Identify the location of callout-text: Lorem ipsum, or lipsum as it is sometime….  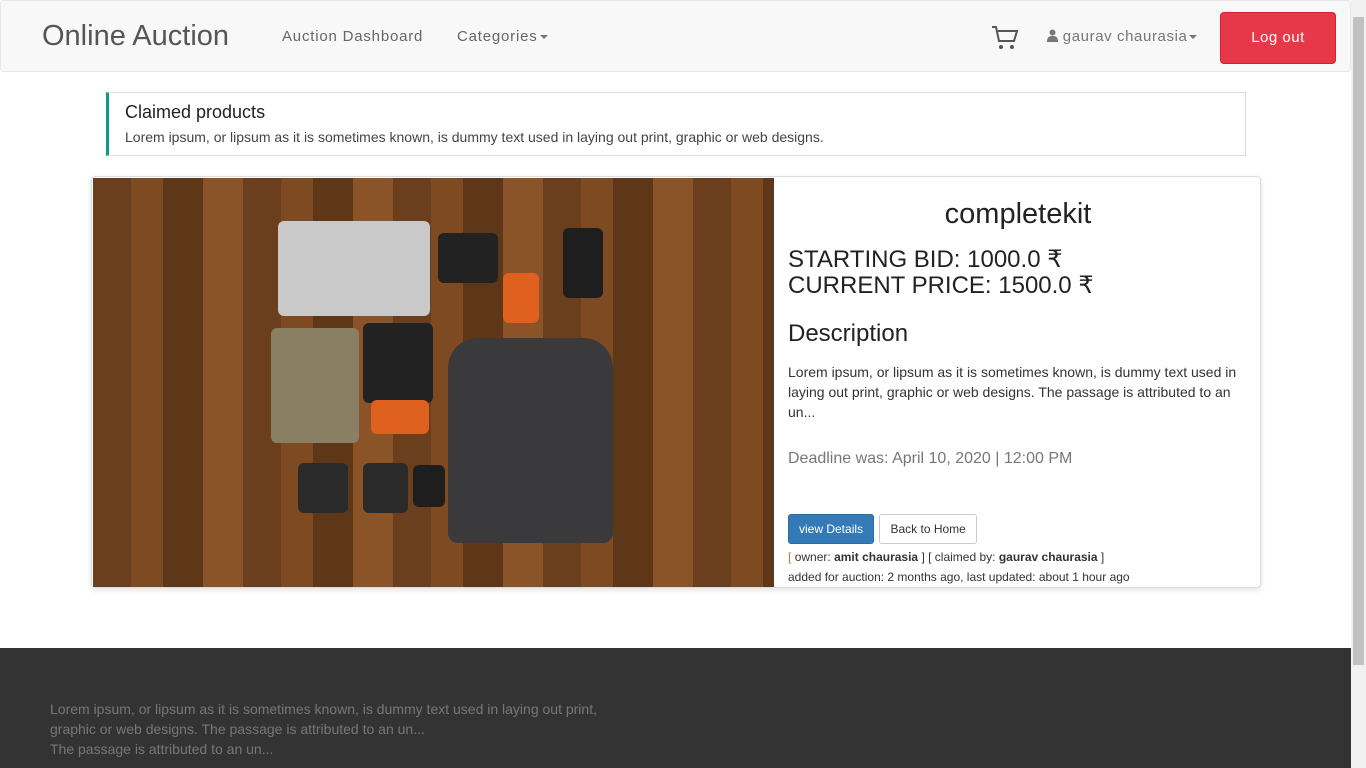
(474, 137).